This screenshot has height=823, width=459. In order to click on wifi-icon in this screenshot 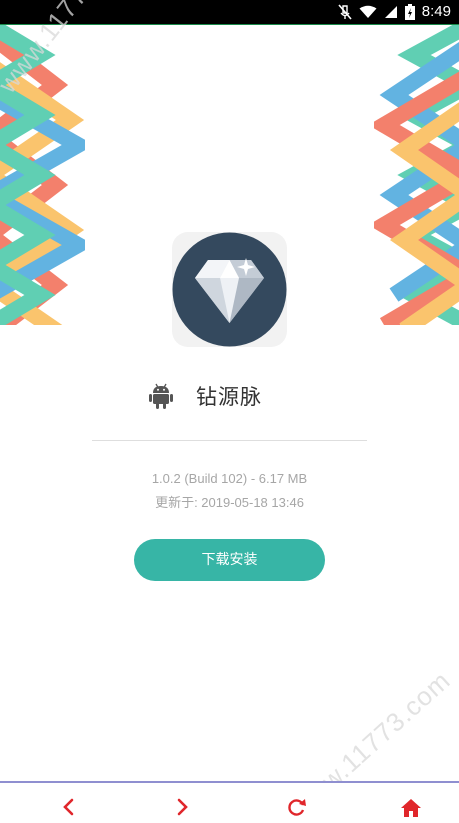, I will do `click(368, 11)`.